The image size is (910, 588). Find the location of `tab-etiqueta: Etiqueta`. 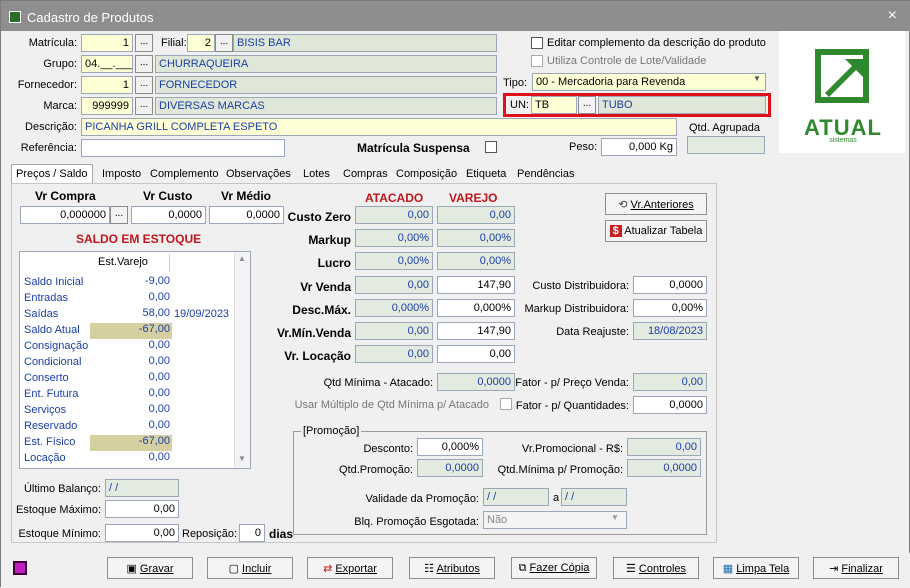

tab-etiqueta: Etiqueta is located at coordinates (486, 174).